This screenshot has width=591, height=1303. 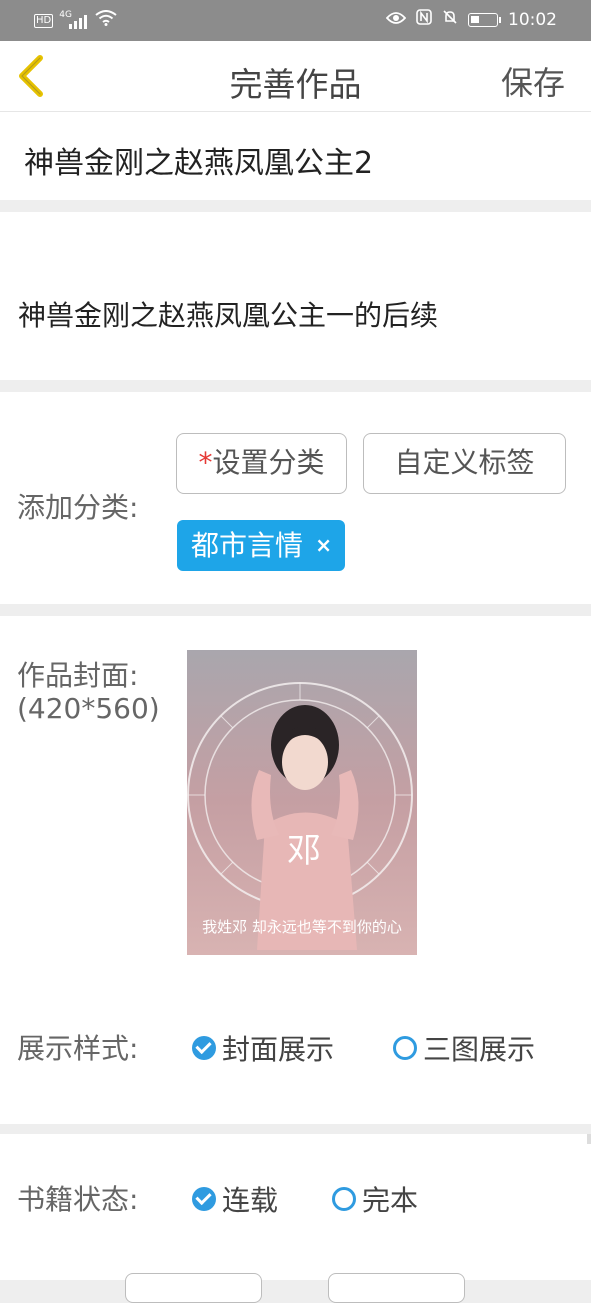 I want to click on category-label: 添加分类:, so click(x=78, y=507).